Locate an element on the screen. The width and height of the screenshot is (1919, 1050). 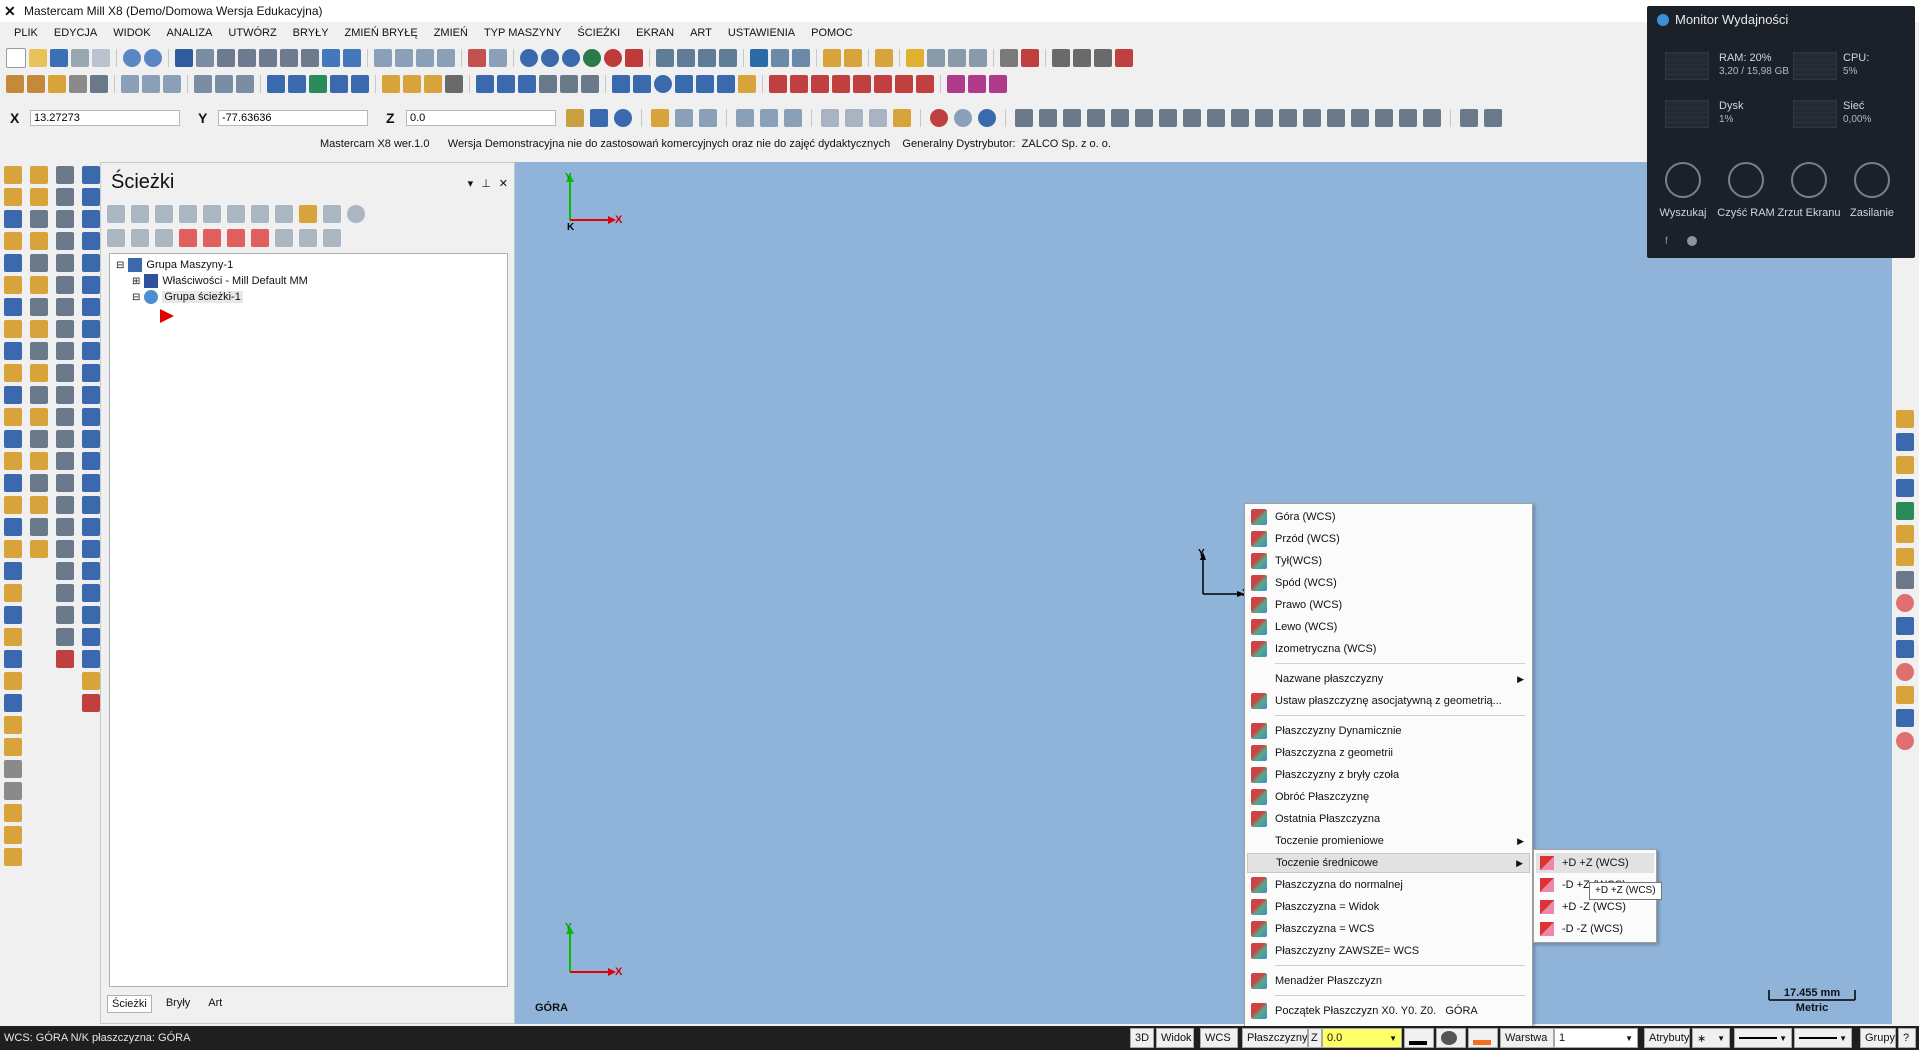
pattern-icon is located at coordinates (1009, 58).